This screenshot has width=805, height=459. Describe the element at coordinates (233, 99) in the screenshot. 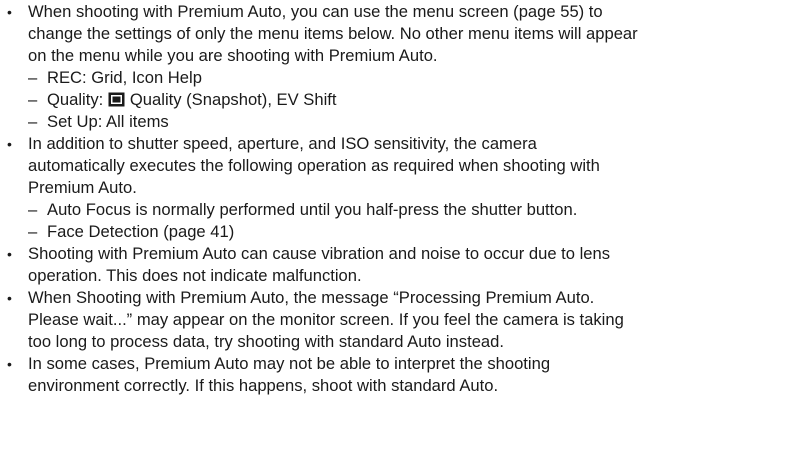

I see `sub-item-text: Quality (Snapshot), EV Shift` at that location.